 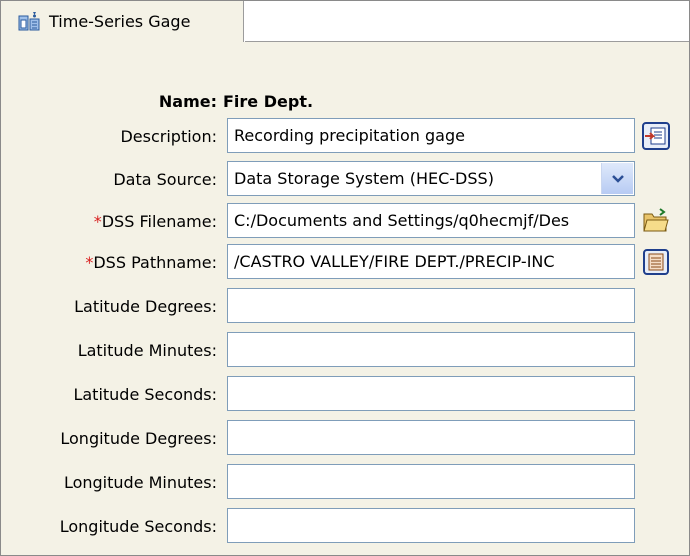 What do you see at coordinates (364, 178) in the screenshot?
I see `data-source-value: Data Storage System (HEC-DSS)` at bounding box center [364, 178].